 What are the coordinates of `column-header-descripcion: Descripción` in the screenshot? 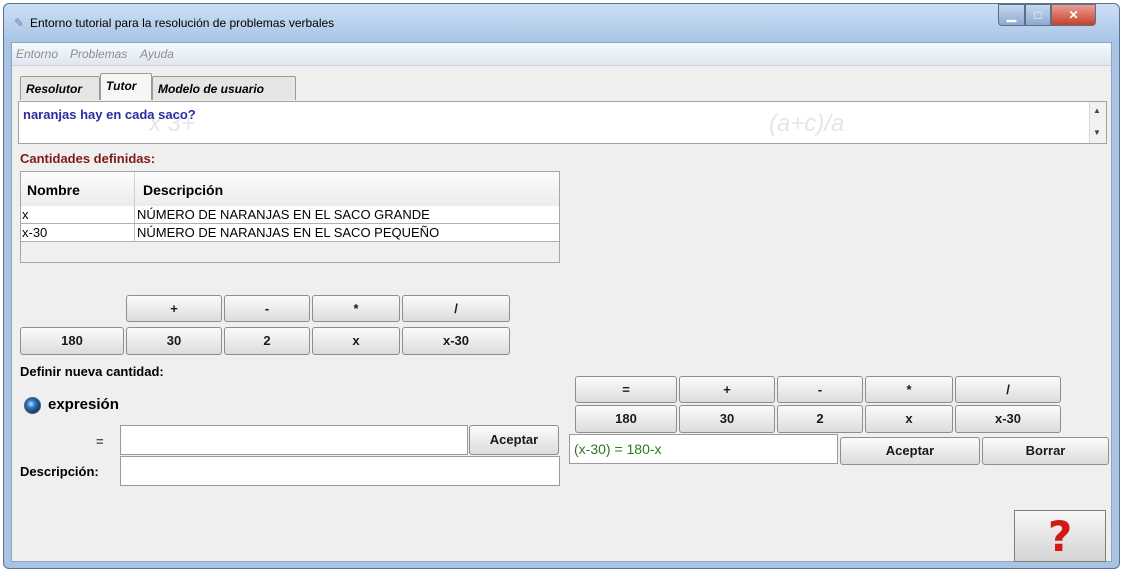 It's located at (183, 190).